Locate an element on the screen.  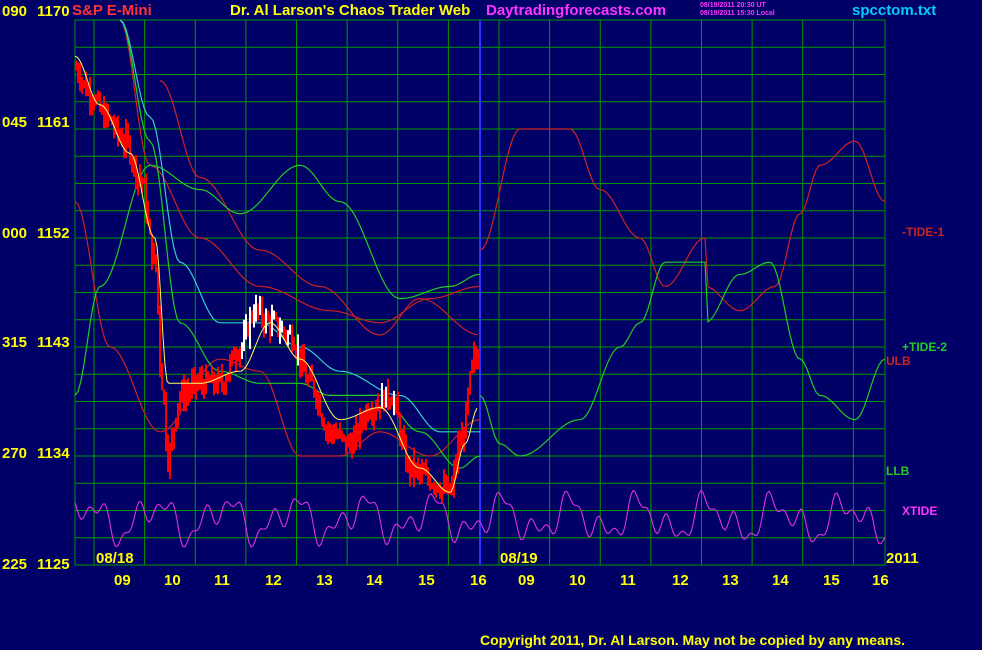
y-angle-label: 315 is located at coordinates (15, 342).